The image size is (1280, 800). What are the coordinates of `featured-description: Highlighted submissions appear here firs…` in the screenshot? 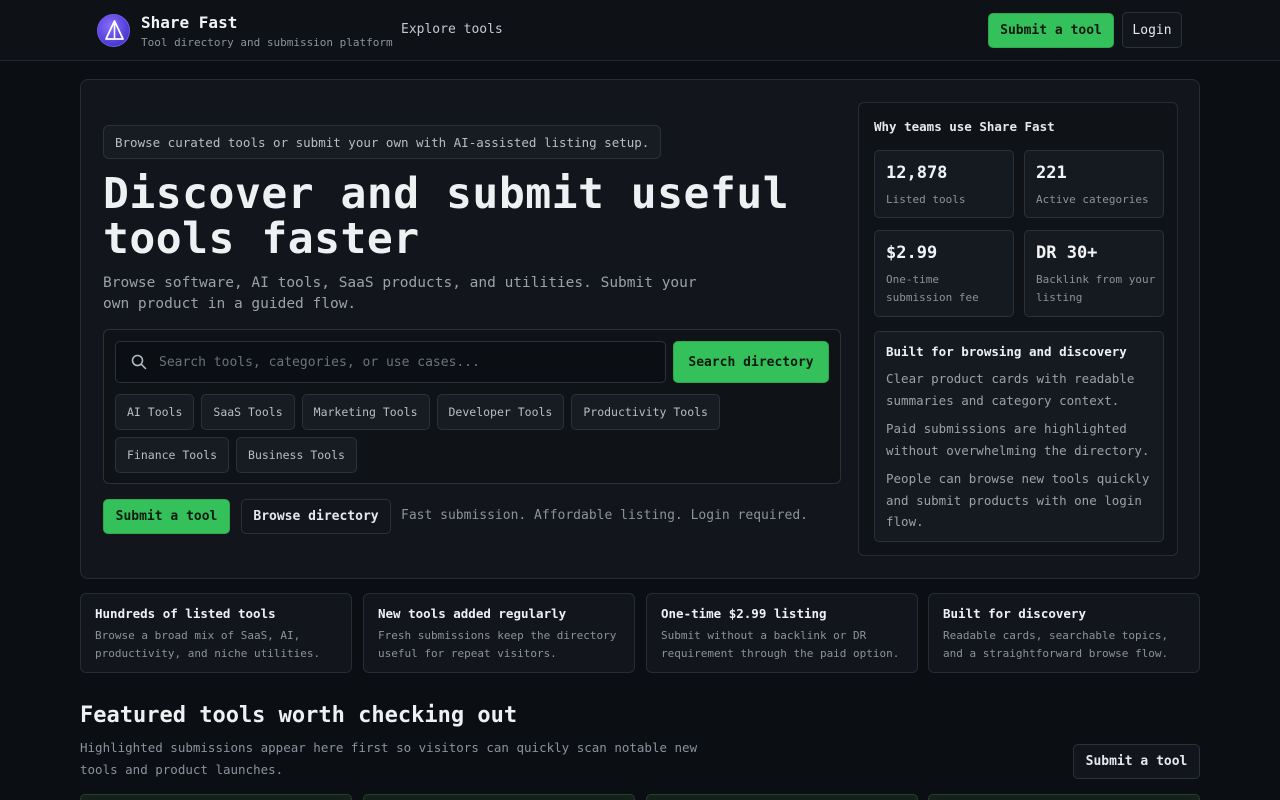 It's located at (389, 758).